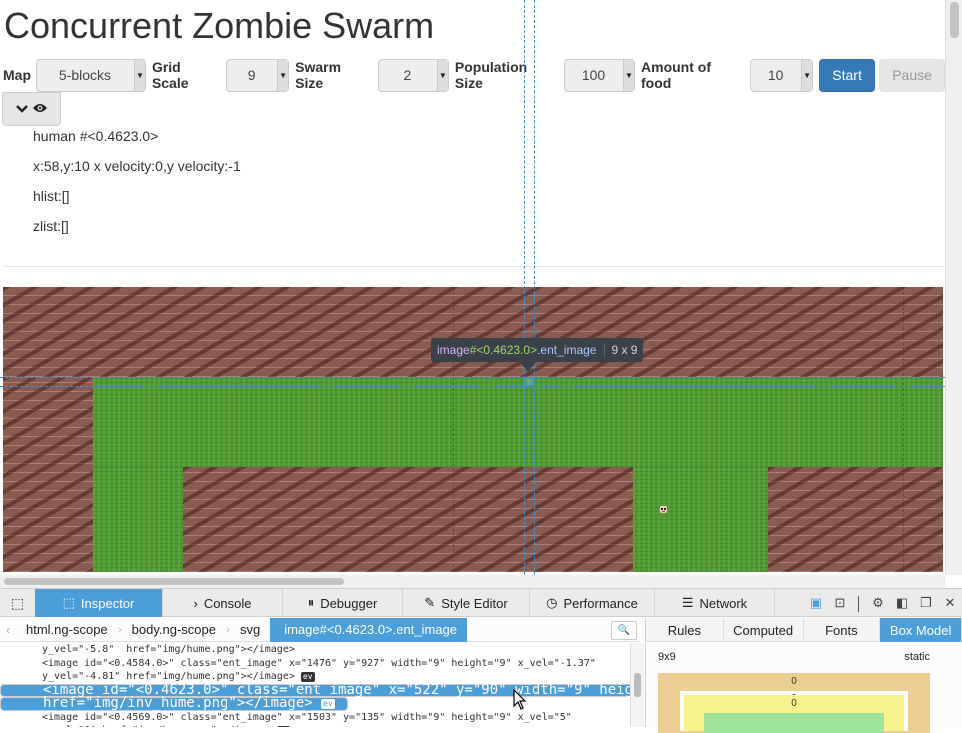 The height and width of the screenshot is (733, 962). Describe the element at coordinates (528, 367) in the screenshot. I see `infobar-arrow` at that location.